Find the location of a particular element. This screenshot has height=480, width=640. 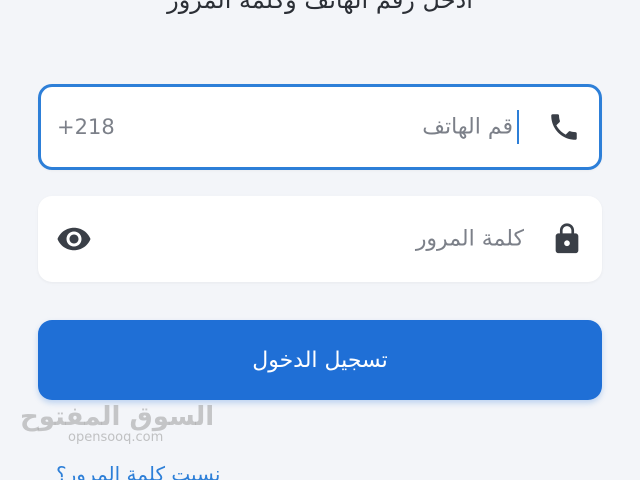

watermark-logo: السوق المفتوح opensooq.com is located at coordinates (117, 423).